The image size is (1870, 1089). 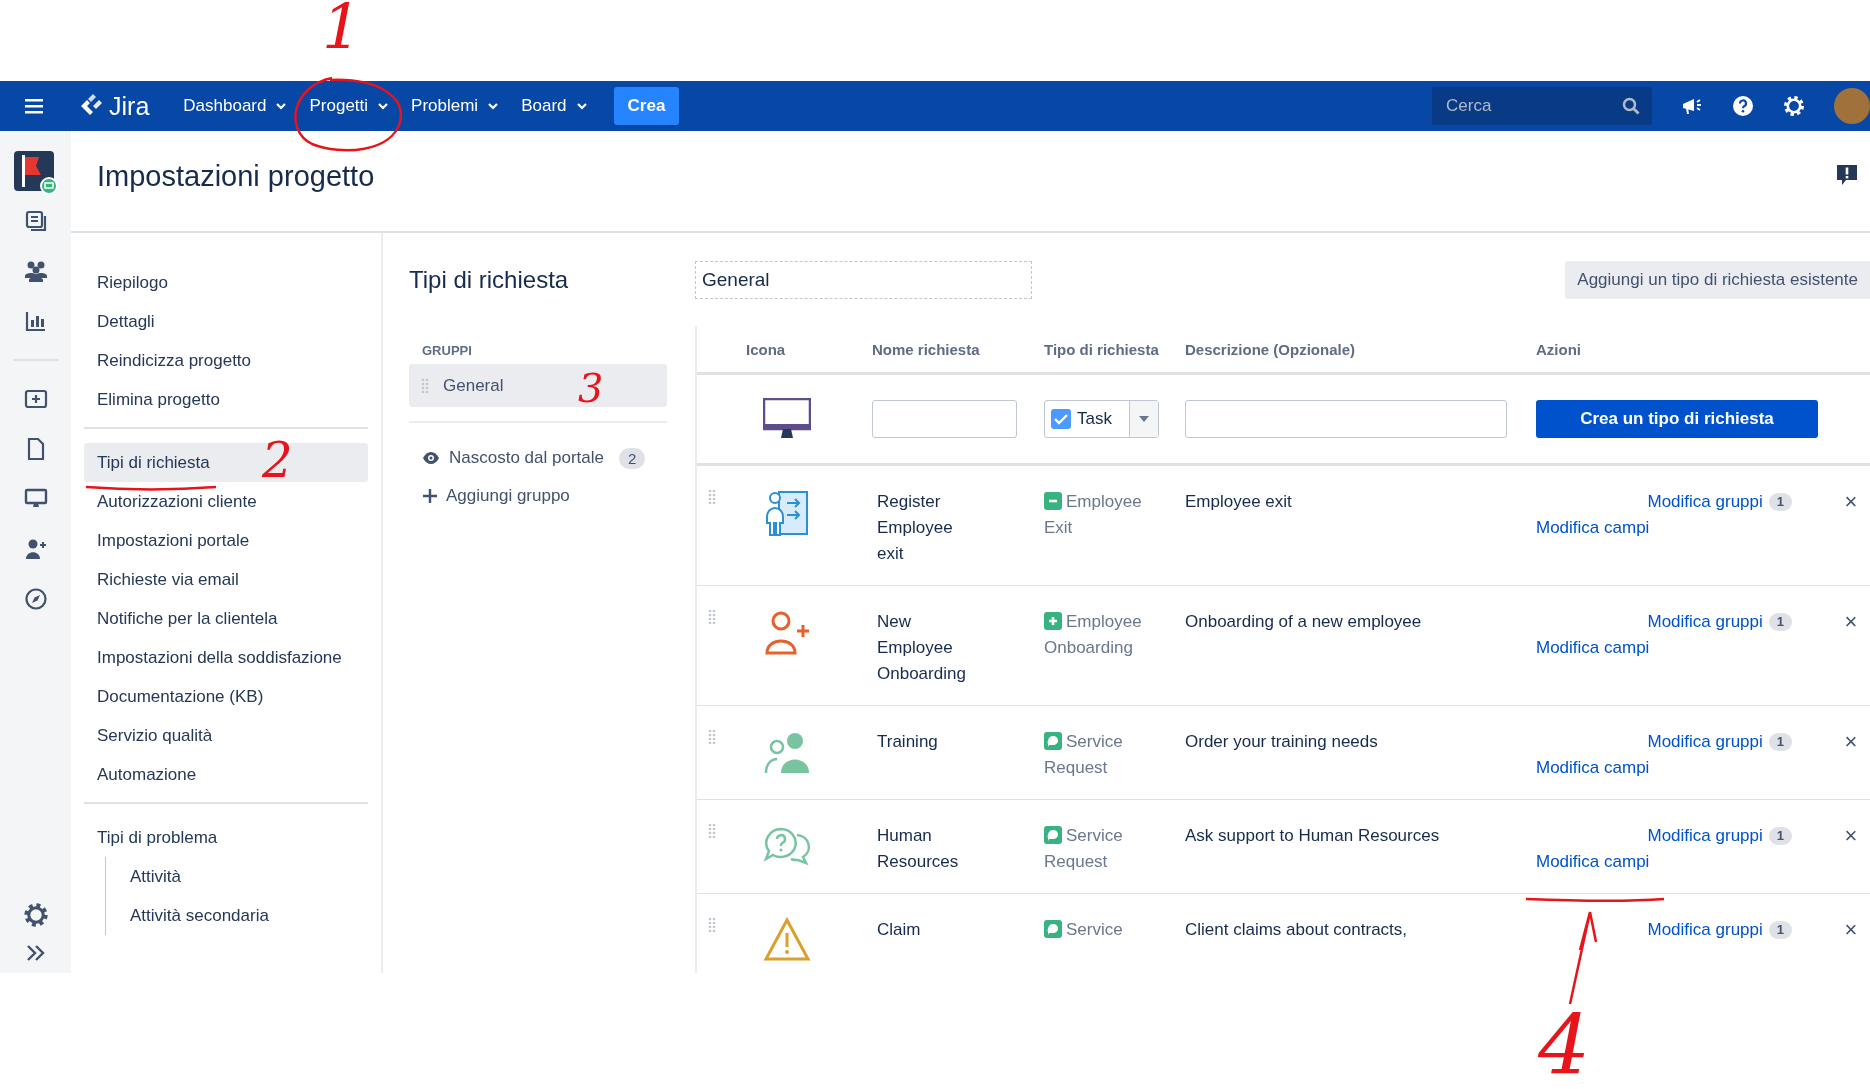 I want to click on nav-item: Riepilogo, so click(x=132, y=282).